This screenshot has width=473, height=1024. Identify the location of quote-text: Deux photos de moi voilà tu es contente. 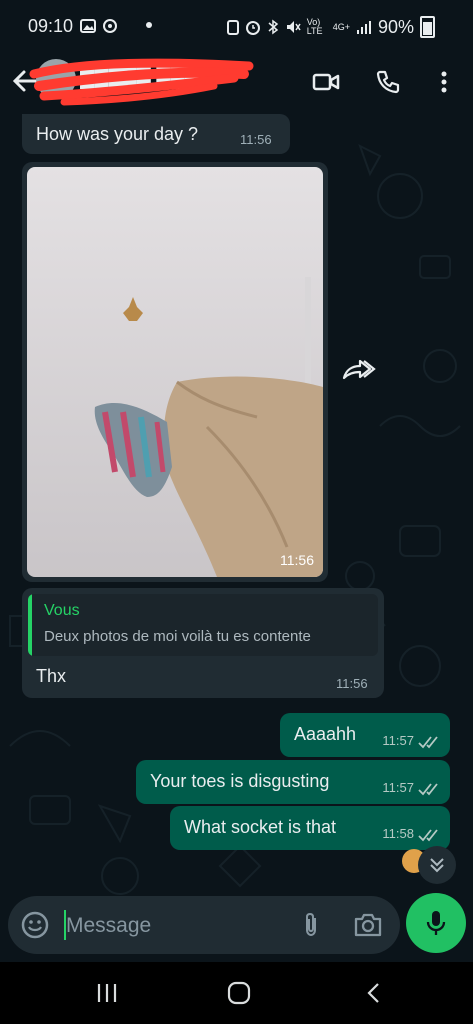
(177, 636).